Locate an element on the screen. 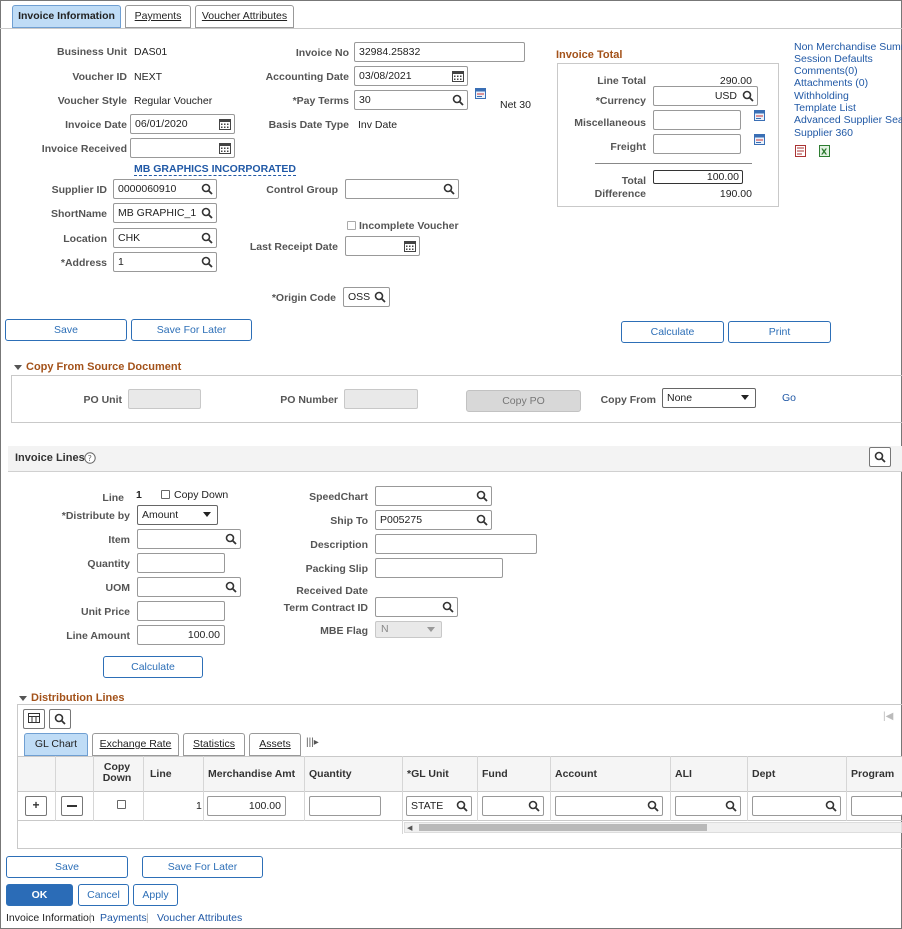 The image size is (902, 929). save-button: Save is located at coordinates (66, 330).